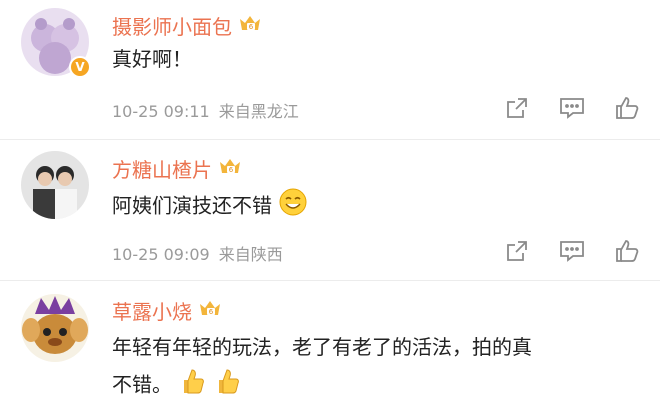 The width and height of the screenshot is (660, 406). What do you see at coordinates (293, 207) in the screenshot?
I see `smile-emoji` at bounding box center [293, 207].